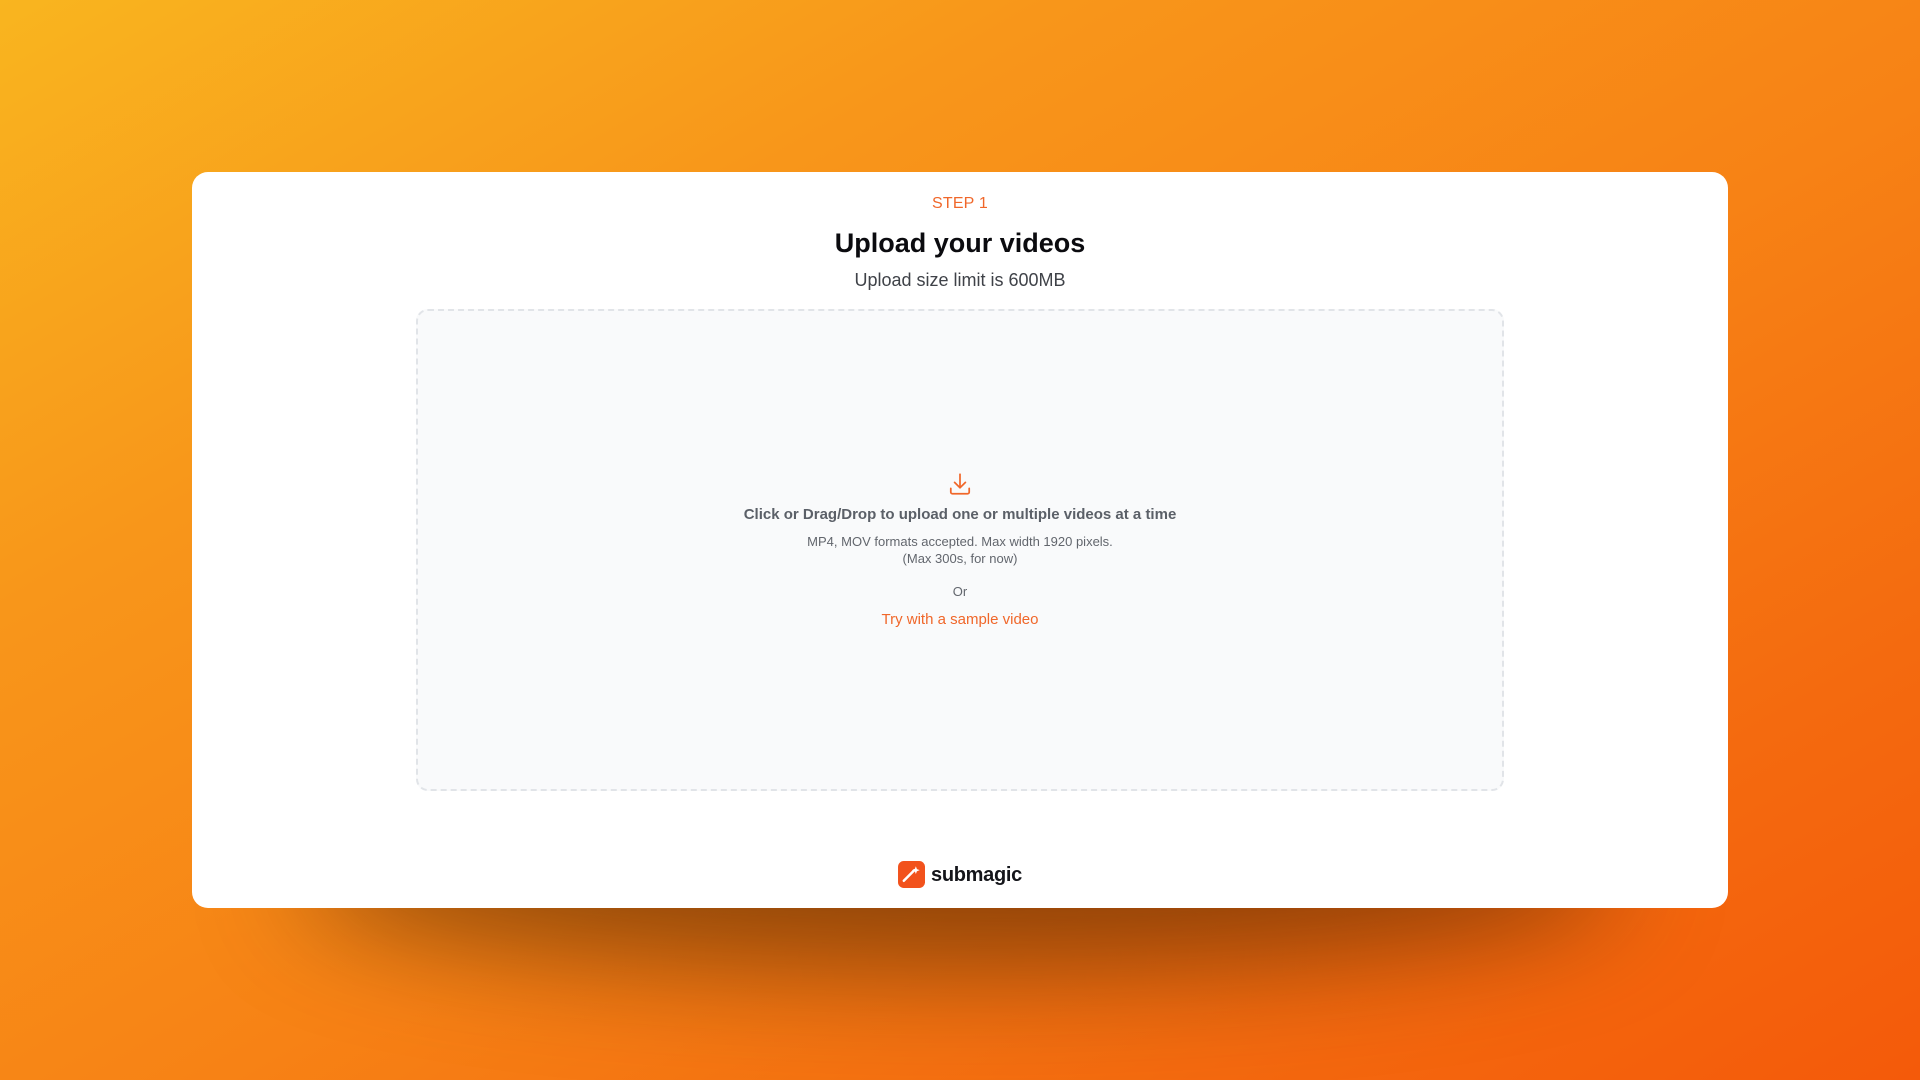 The height and width of the screenshot is (1080, 1920). I want to click on download-icon, so click(960, 483).